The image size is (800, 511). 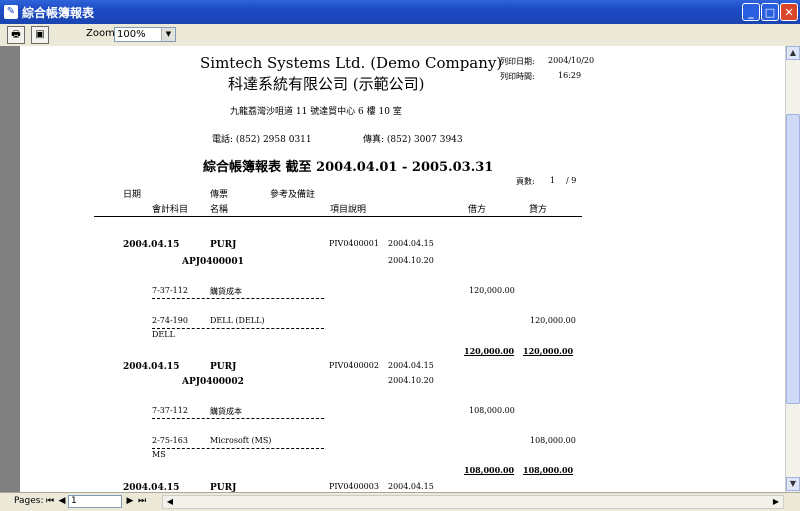 I want to click on entry-ref: PIV0400002, so click(x=354, y=365).